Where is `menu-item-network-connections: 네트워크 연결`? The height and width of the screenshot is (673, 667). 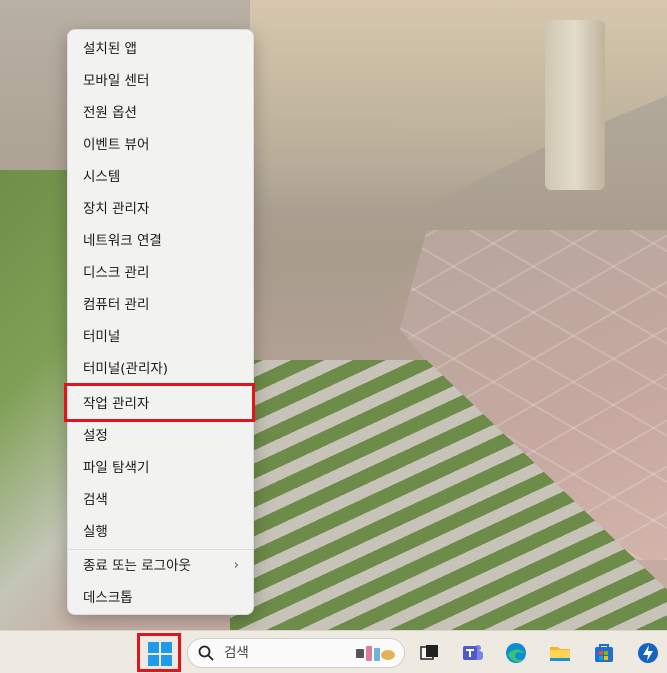 menu-item-network-connections: 네트워크 연결 is located at coordinates (160, 241).